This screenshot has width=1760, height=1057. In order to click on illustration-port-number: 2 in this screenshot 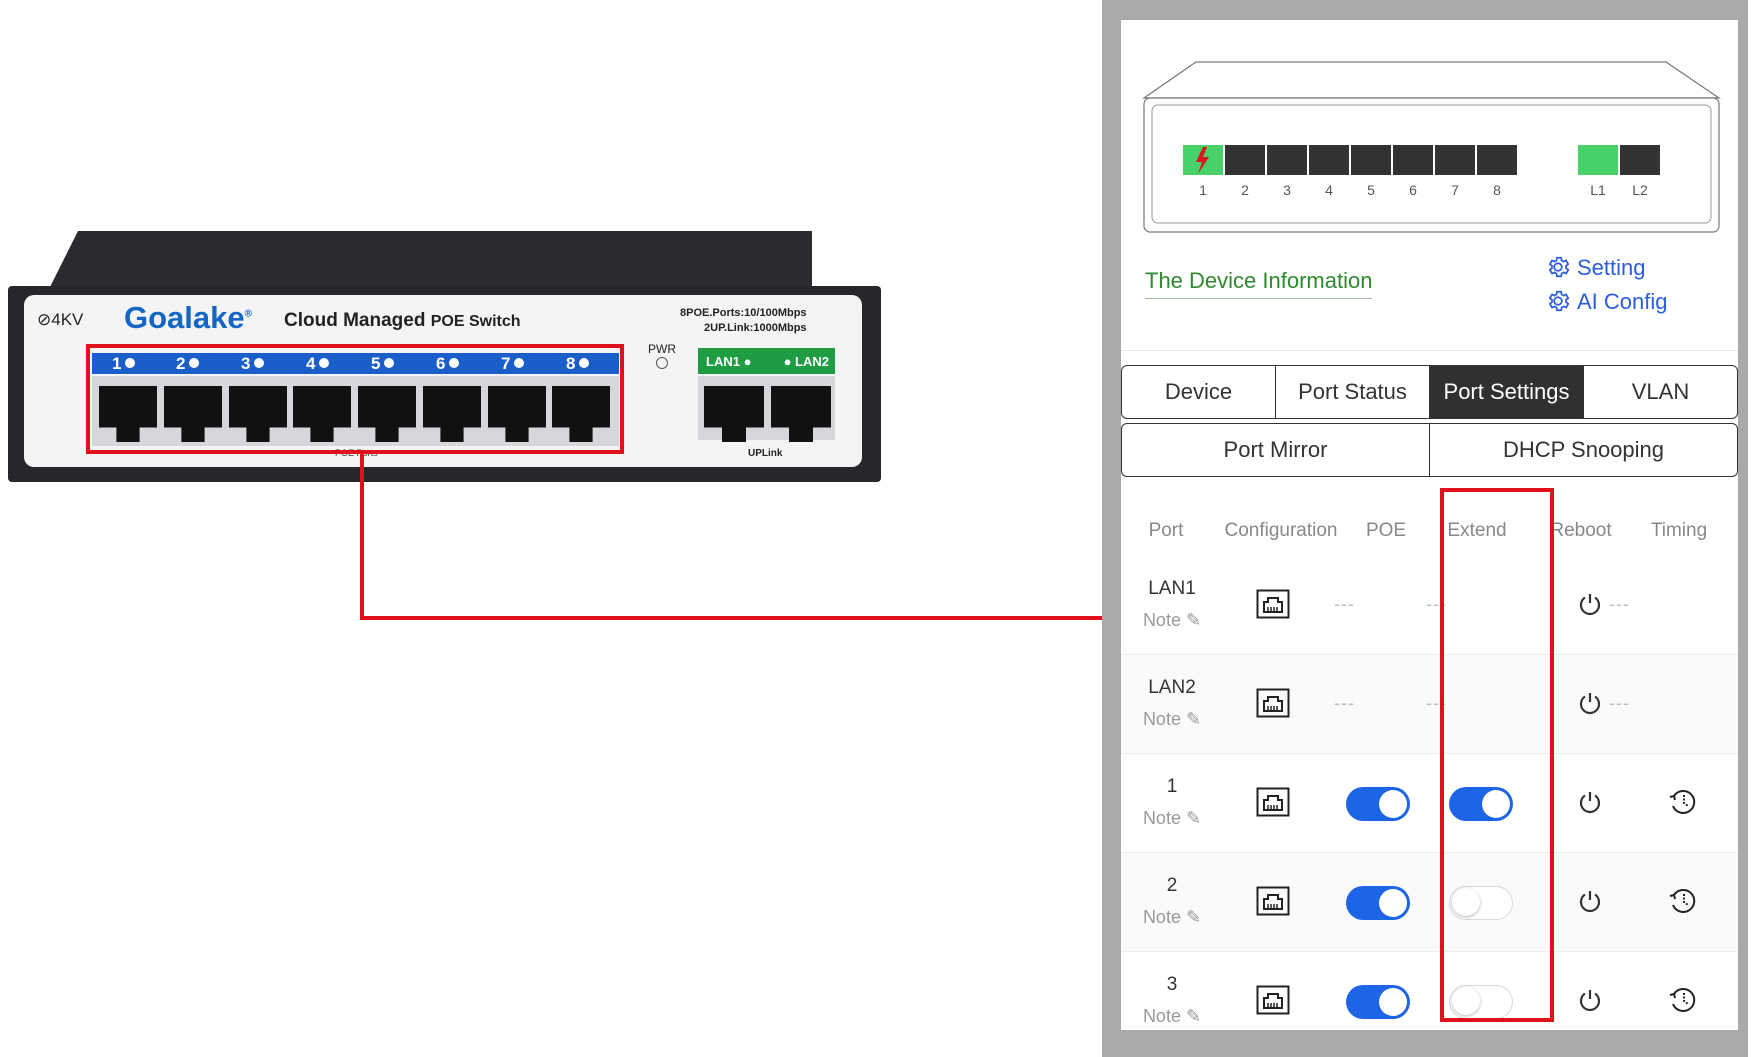, I will do `click(1245, 190)`.